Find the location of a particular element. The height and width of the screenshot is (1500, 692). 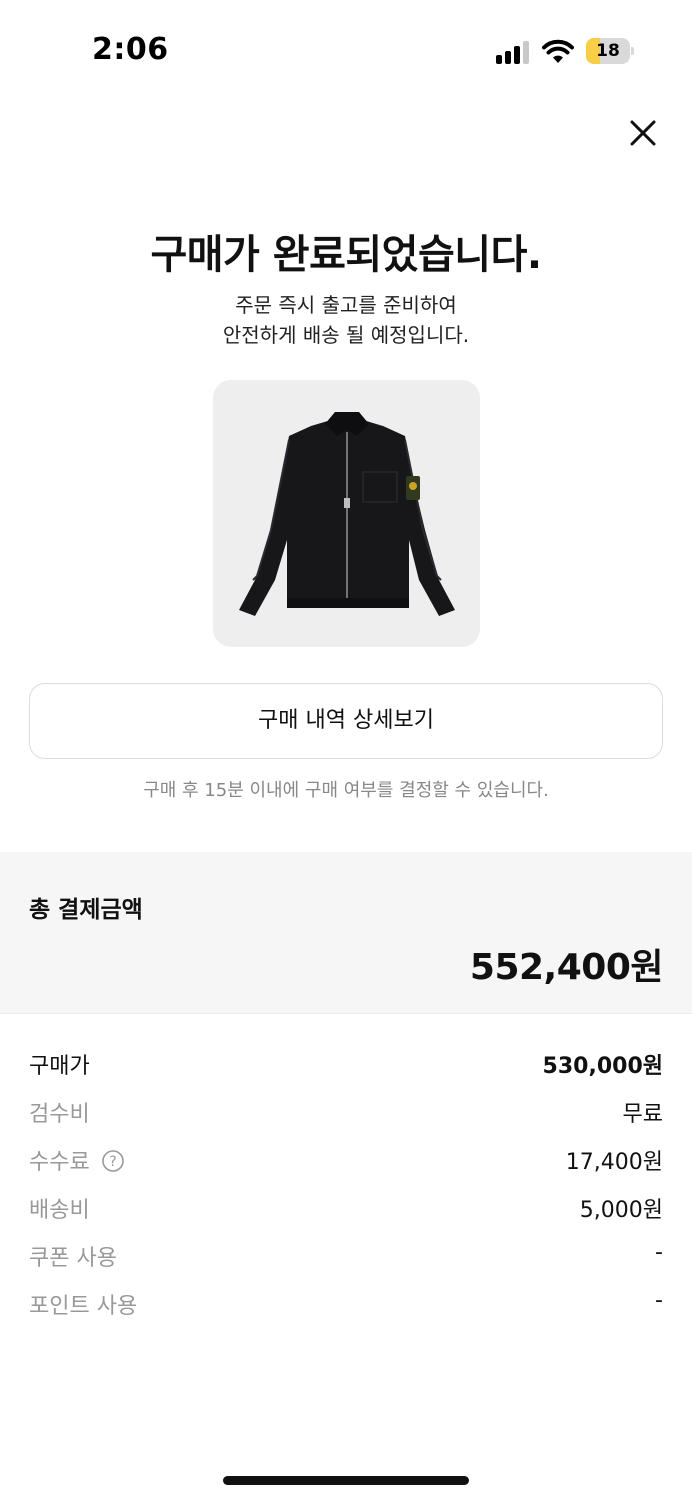

subtitle-line: 주문 즉시 출고를 준비하여 is located at coordinates (346, 305).